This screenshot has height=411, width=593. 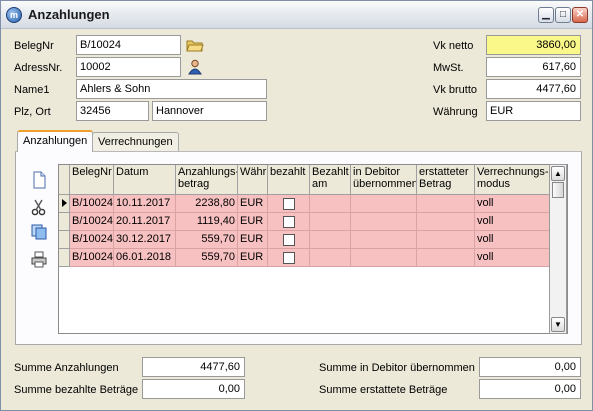 What do you see at coordinates (32, 112) in the screenshot?
I see `plzort-label: Plz, Ort` at bounding box center [32, 112].